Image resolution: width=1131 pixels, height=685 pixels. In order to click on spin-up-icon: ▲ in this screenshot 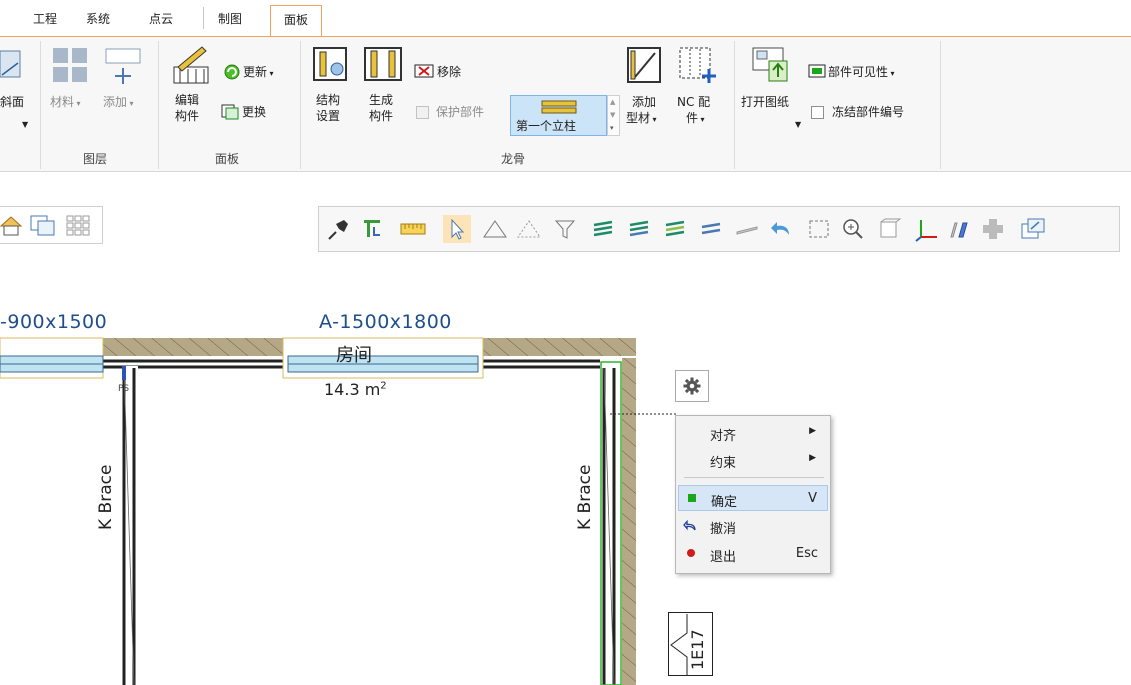, I will do `click(612, 102)`.